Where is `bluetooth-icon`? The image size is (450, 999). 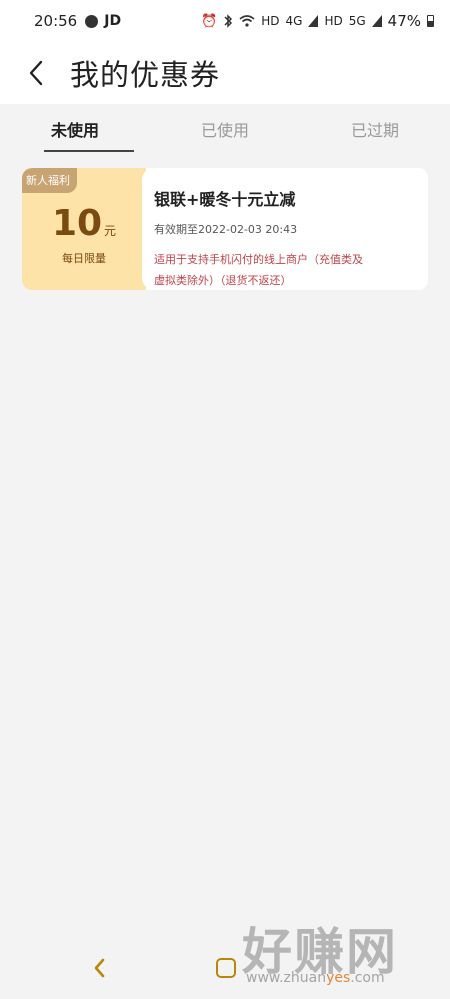 bluetooth-icon is located at coordinates (228, 21).